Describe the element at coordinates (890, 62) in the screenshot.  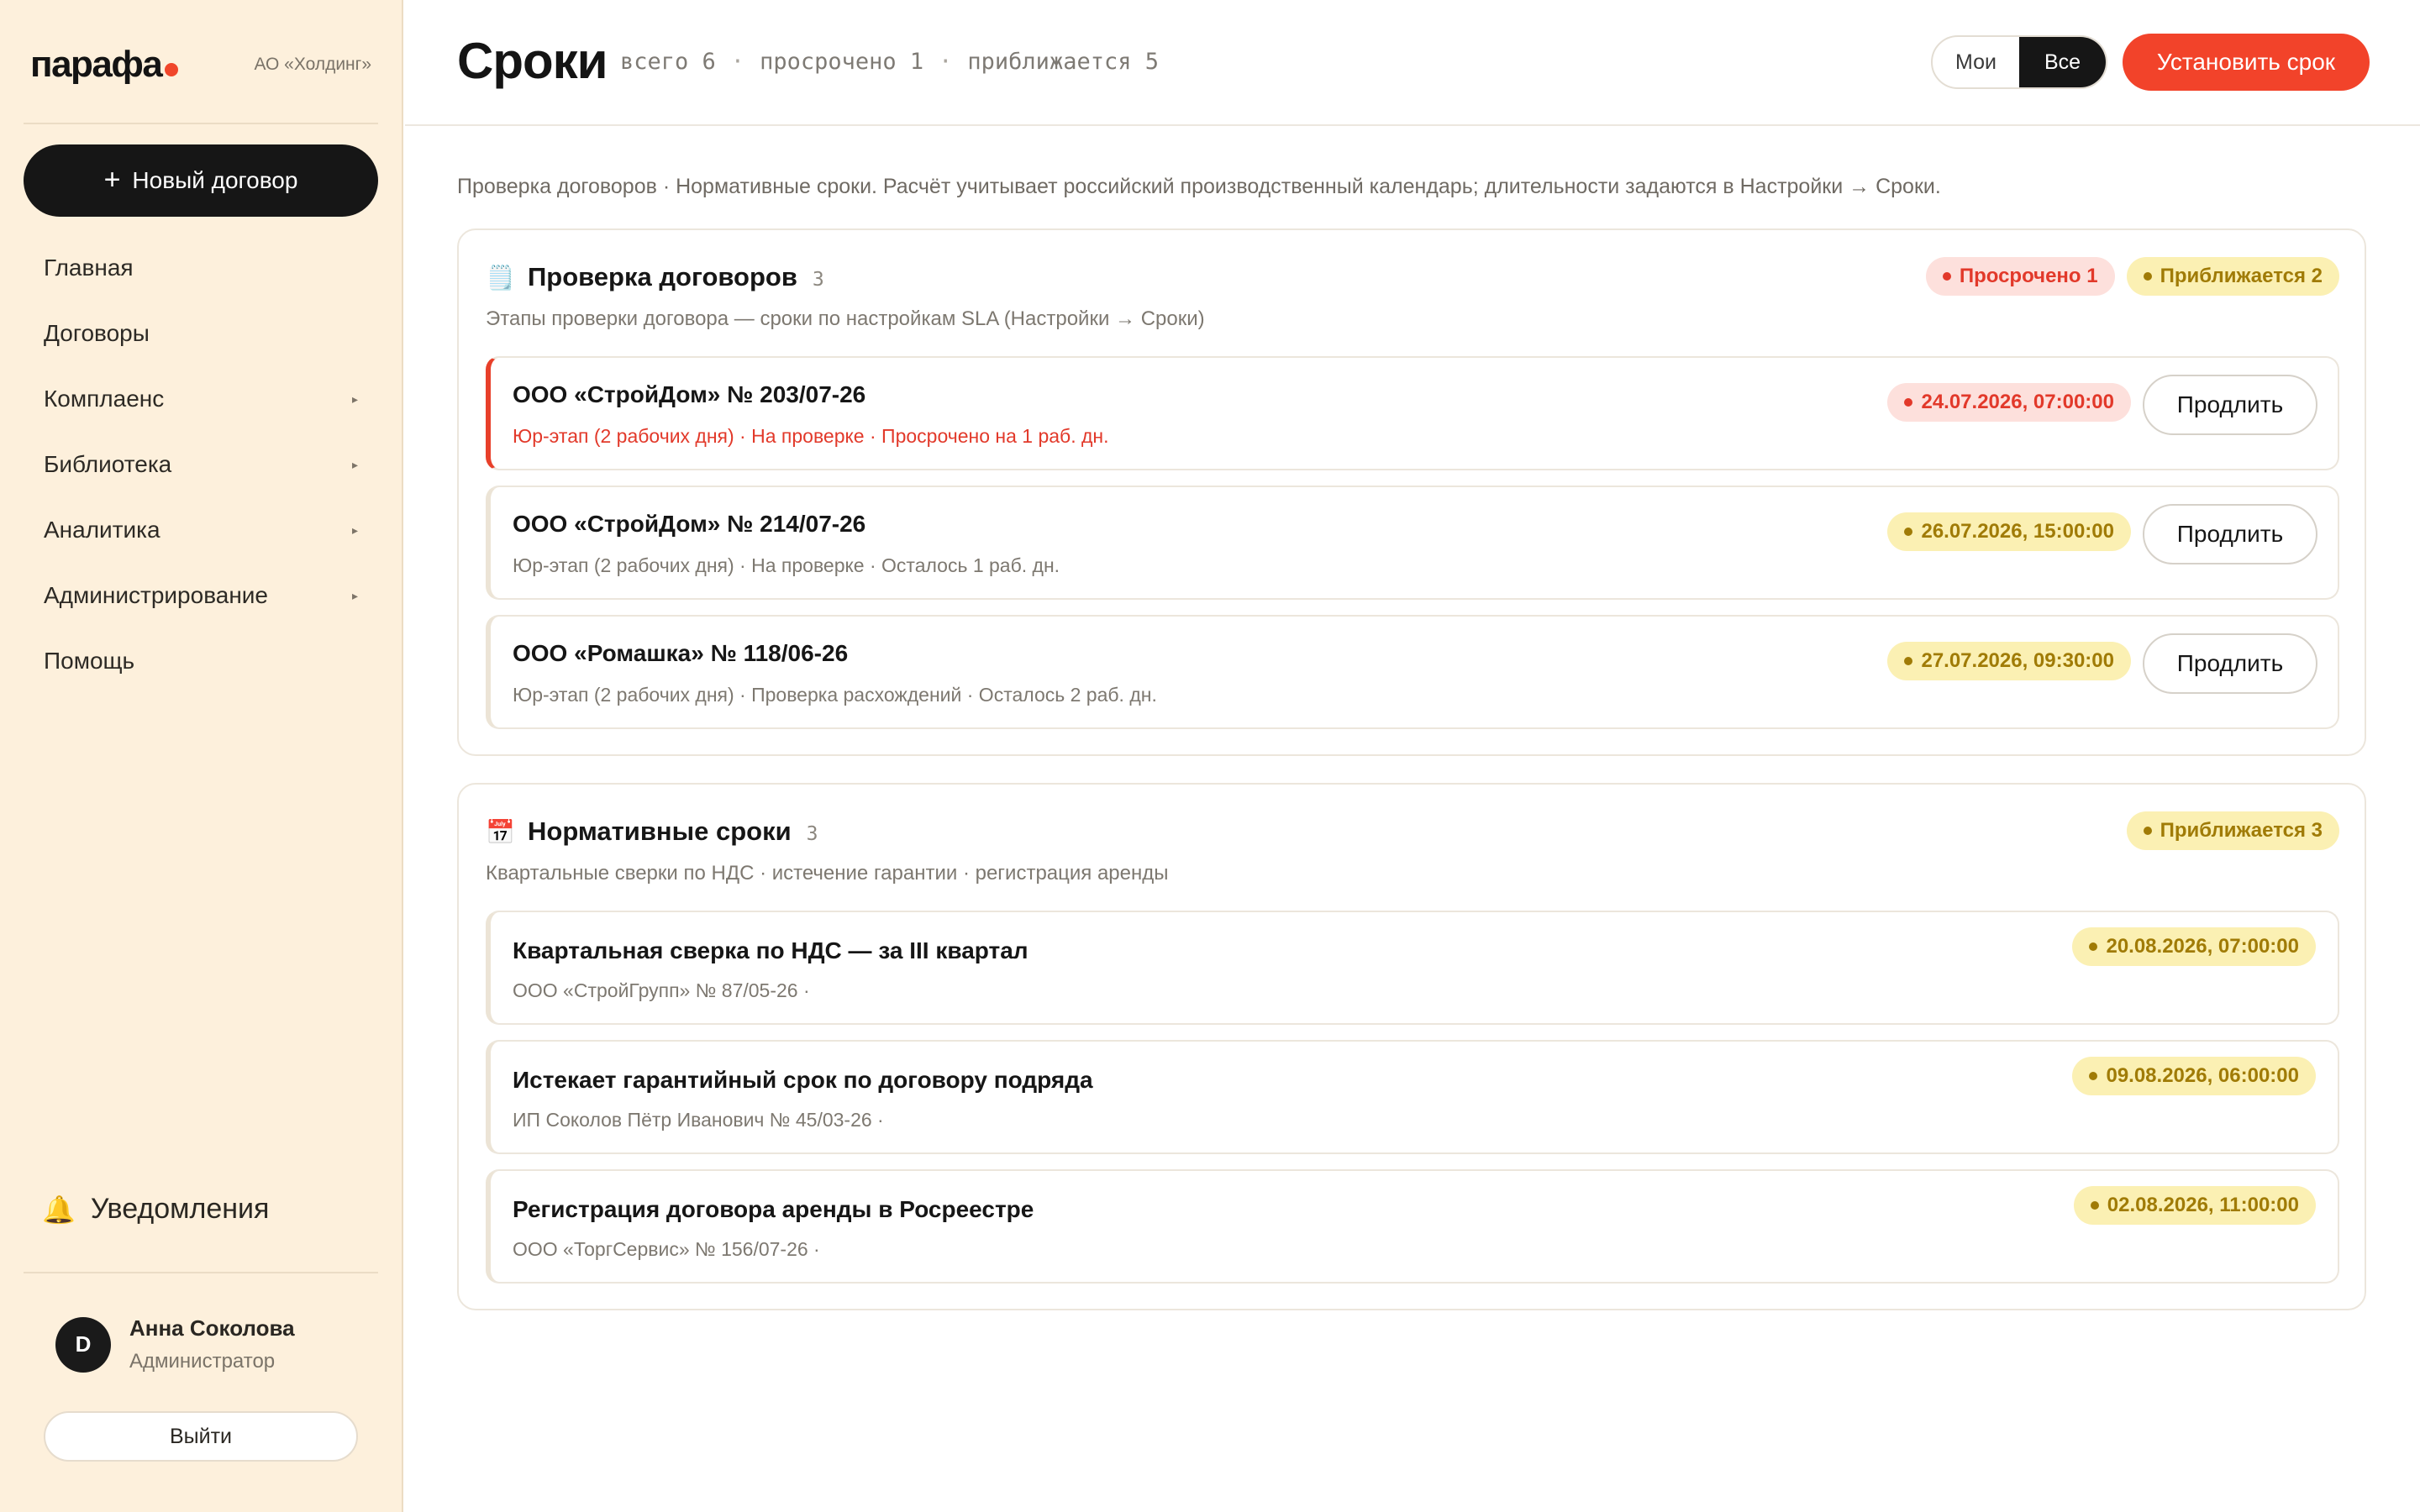
I see `deadline-counters: всего 6 · просрочено 1 · приближается 5` at that location.